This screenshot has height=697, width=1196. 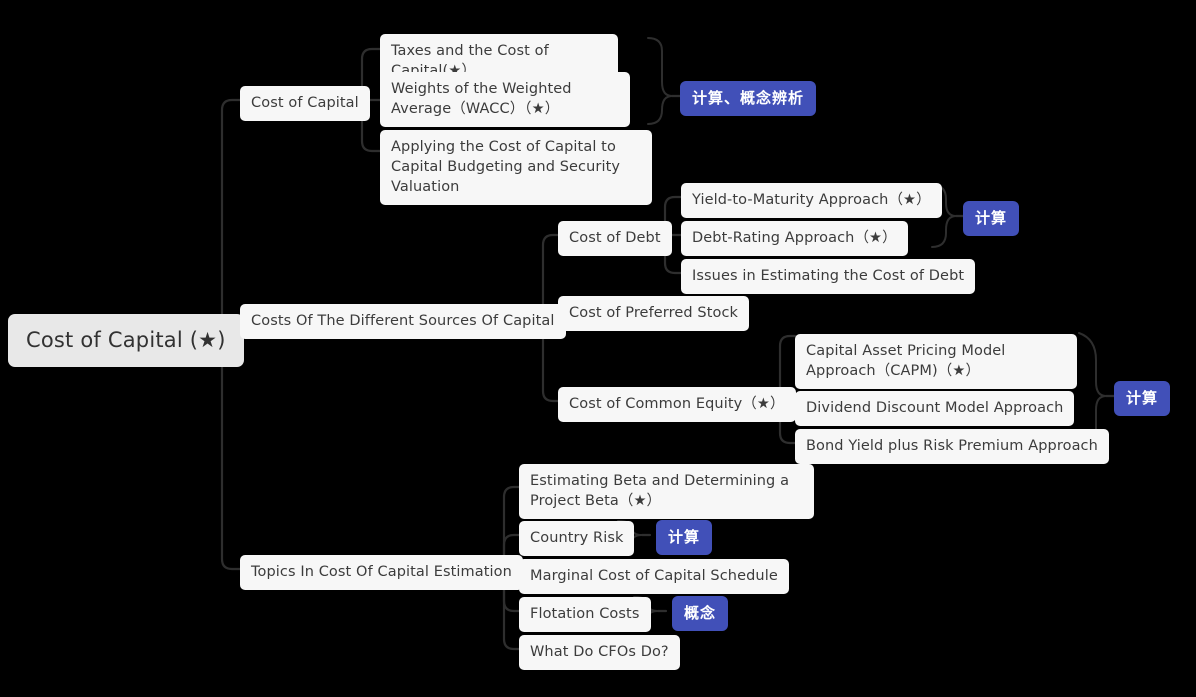 I want to click on node-what-do-cfos-do: What Do CFOs Do?, so click(x=599, y=652).